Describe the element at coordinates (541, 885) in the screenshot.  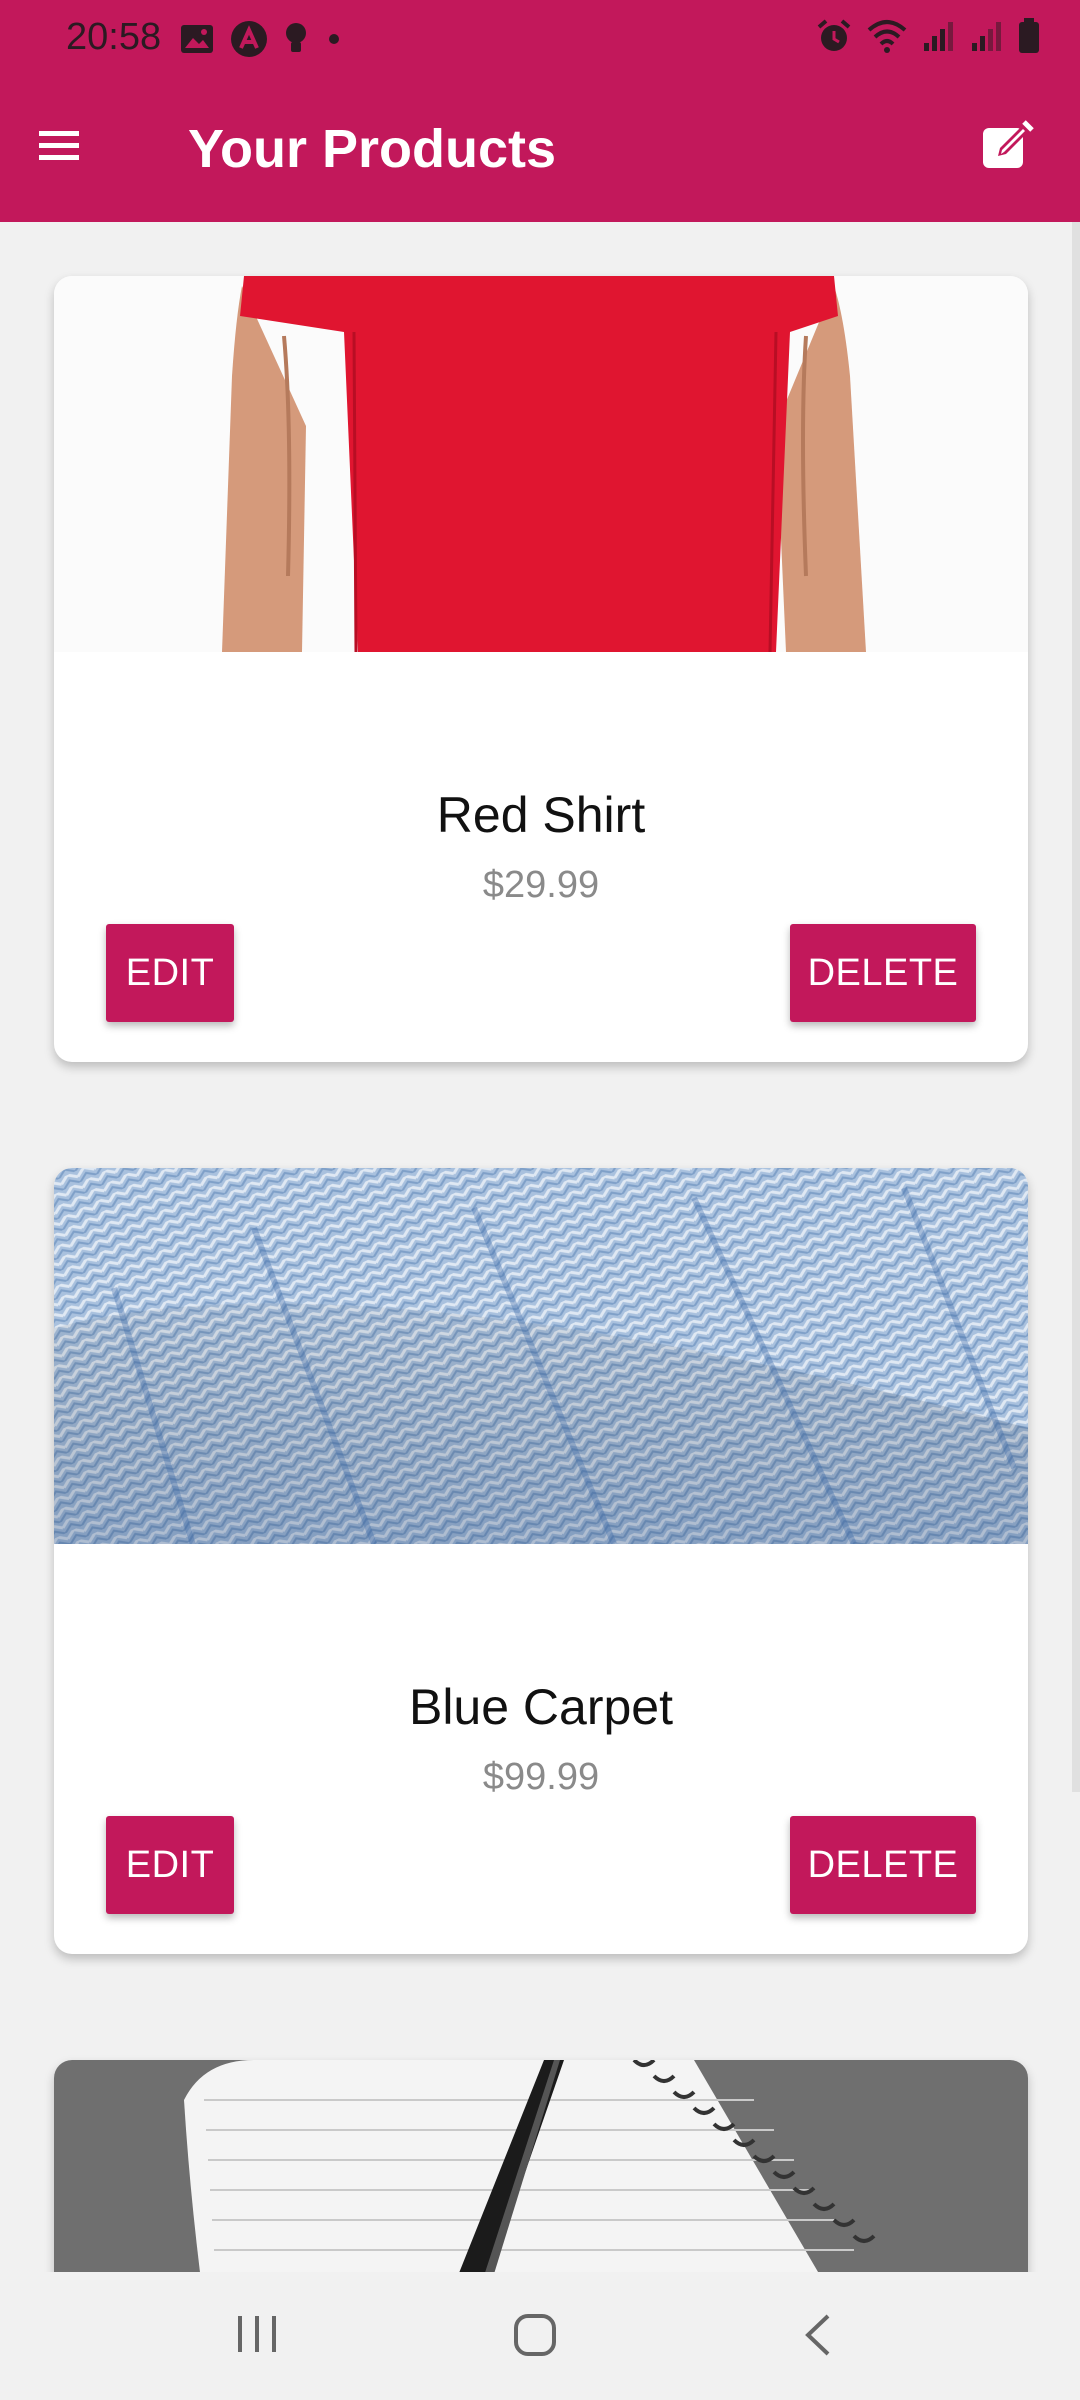
I see `product-price: $29.99` at that location.